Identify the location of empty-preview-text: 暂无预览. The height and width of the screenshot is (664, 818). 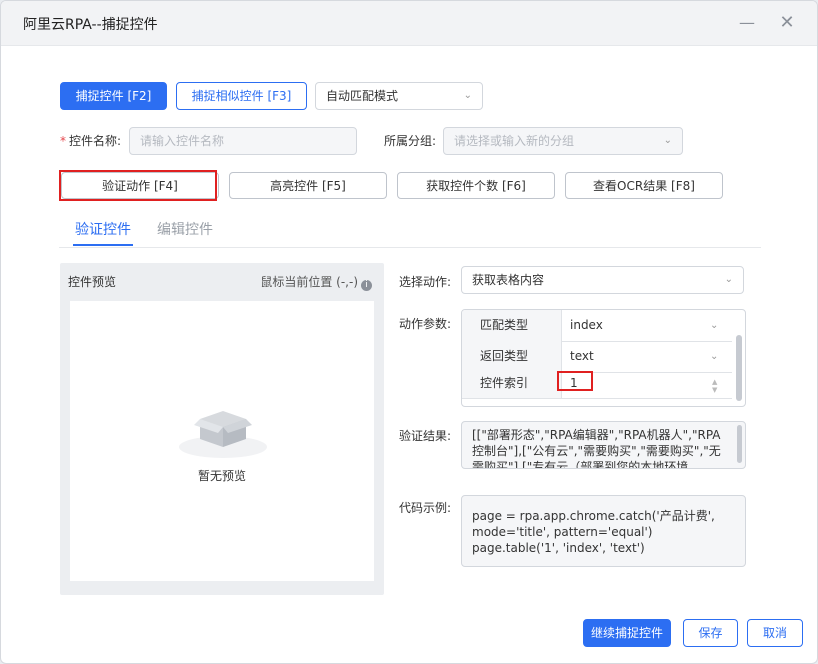
(221, 476).